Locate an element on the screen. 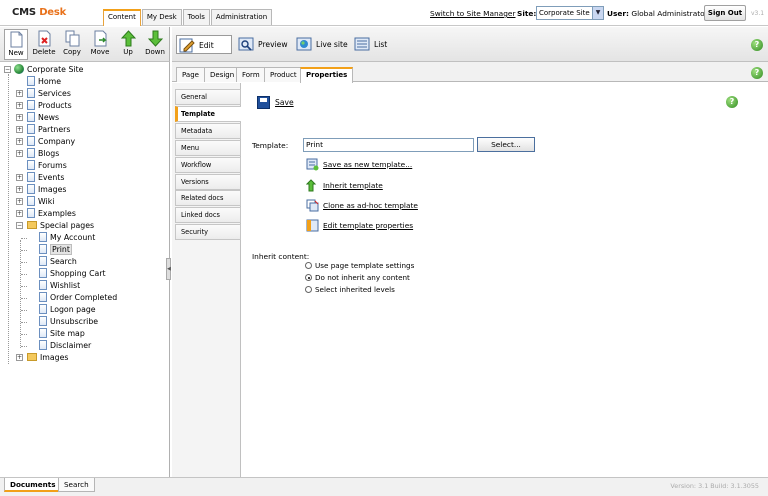 The width and height of the screenshot is (768, 496). vtab-general: General is located at coordinates (208, 97).